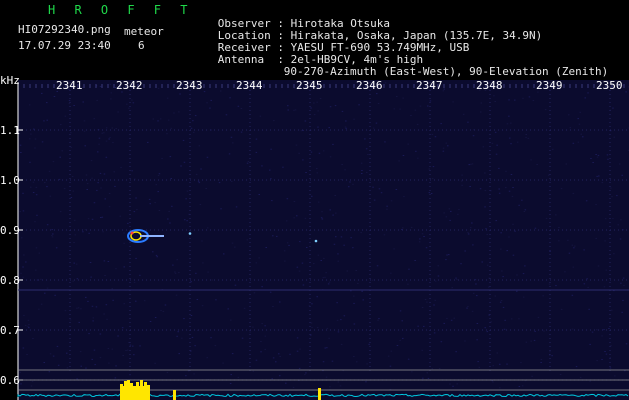 This screenshot has height=400, width=629. I want to click on x-tick-label: 2347, so click(429, 85).